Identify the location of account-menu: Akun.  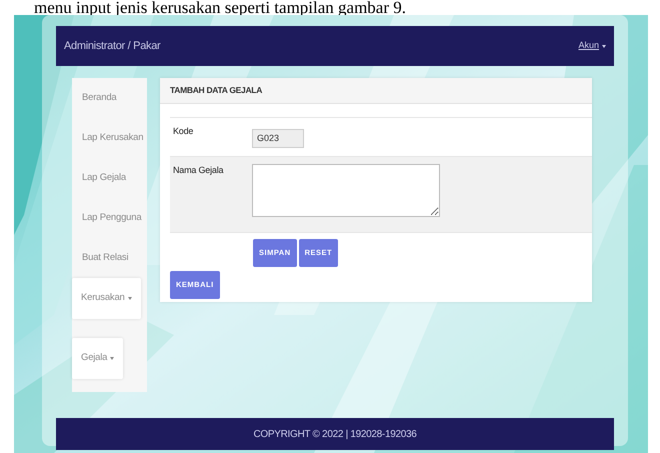
(592, 46).